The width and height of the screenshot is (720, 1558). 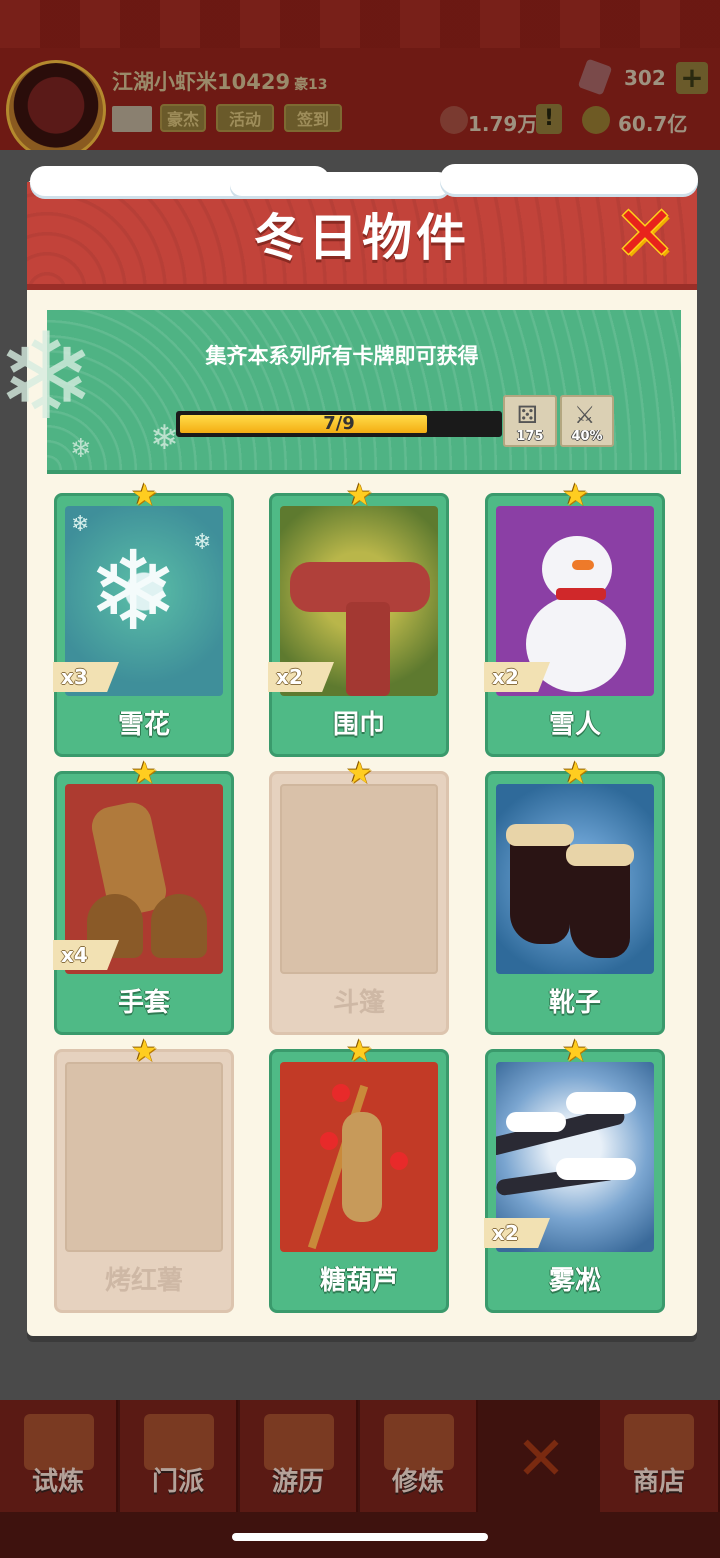 I want to click on card-label: 烤红薯, so click(x=143, y=1281).